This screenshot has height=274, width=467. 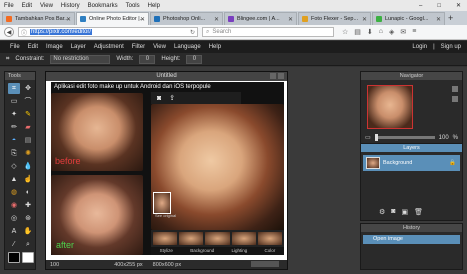 I want to click on menu-bookmarks: Bookmarks, so click(x=103, y=6).